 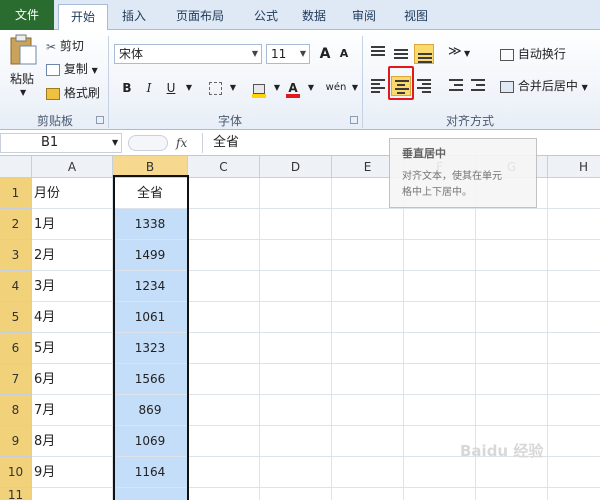 What do you see at coordinates (72, 348) in the screenshot?
I see `cell-a: 5月` at bounding box center [72, 348].